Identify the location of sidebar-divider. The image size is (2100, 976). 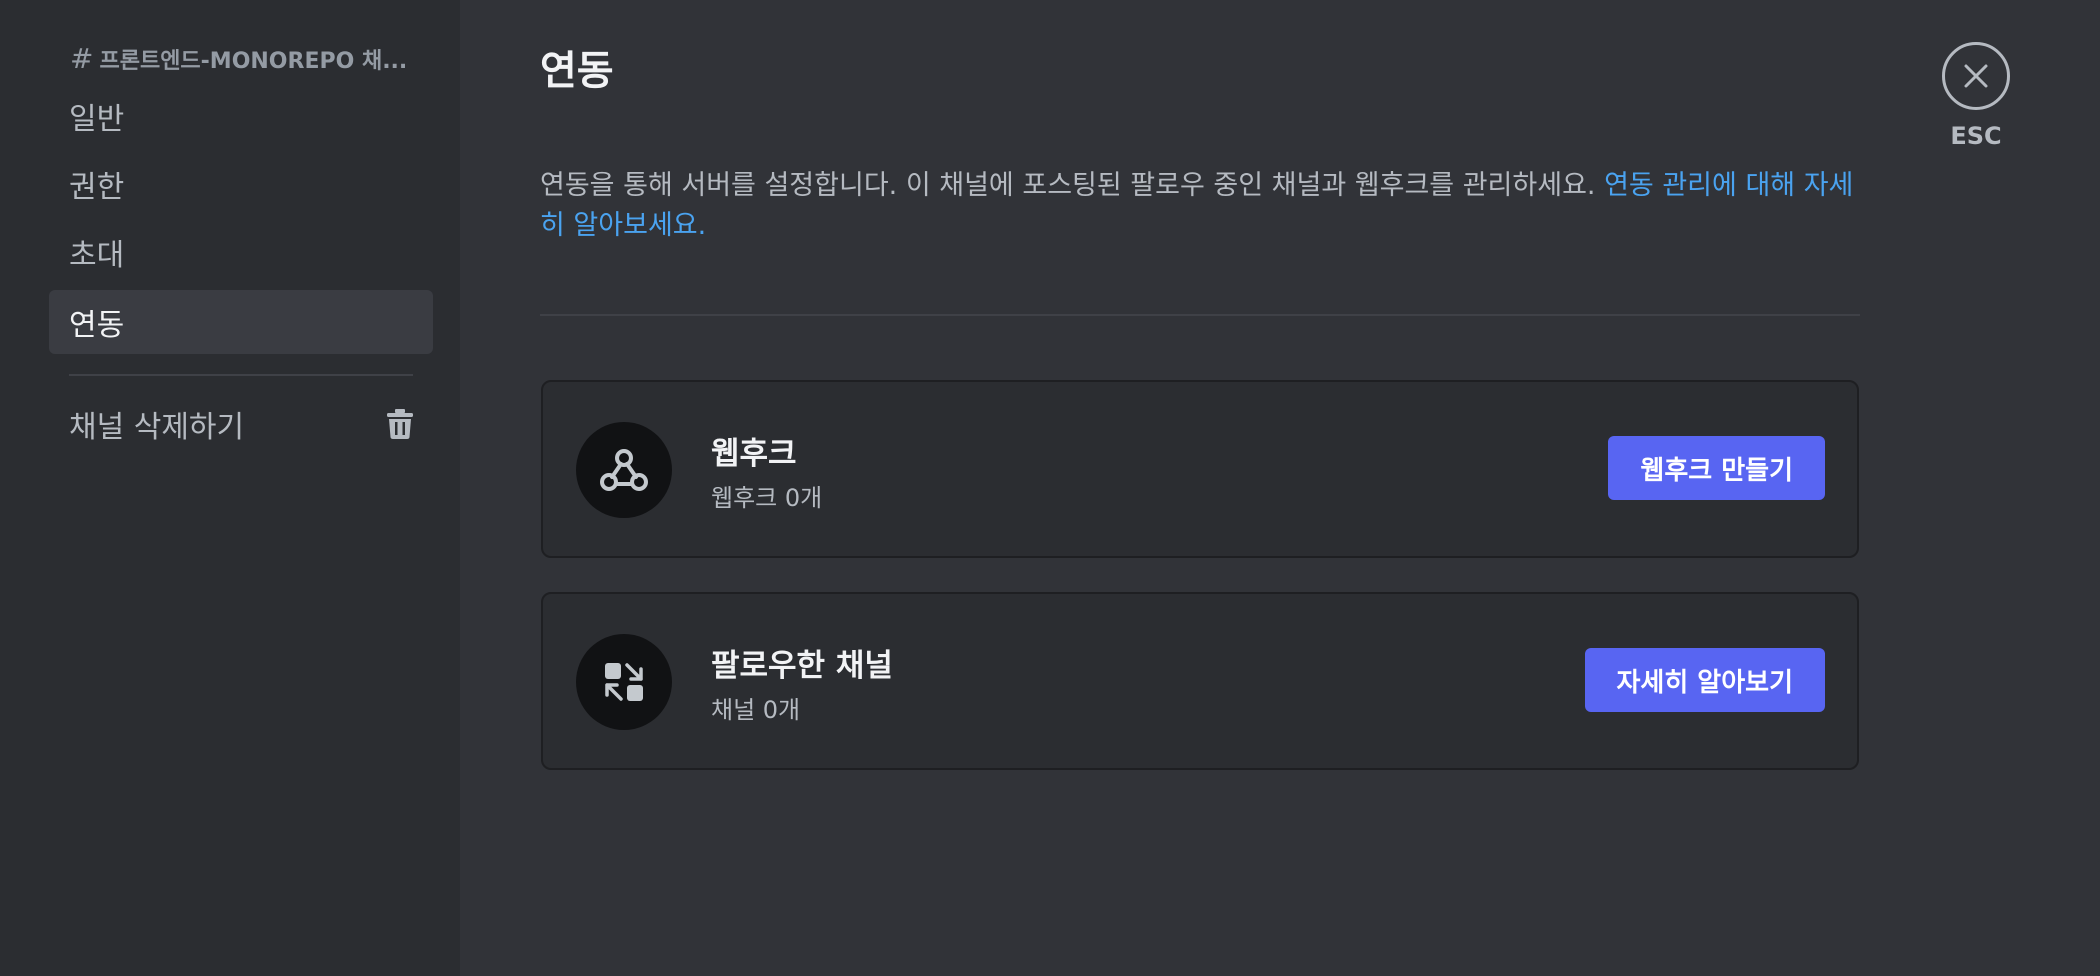
(241, 375).